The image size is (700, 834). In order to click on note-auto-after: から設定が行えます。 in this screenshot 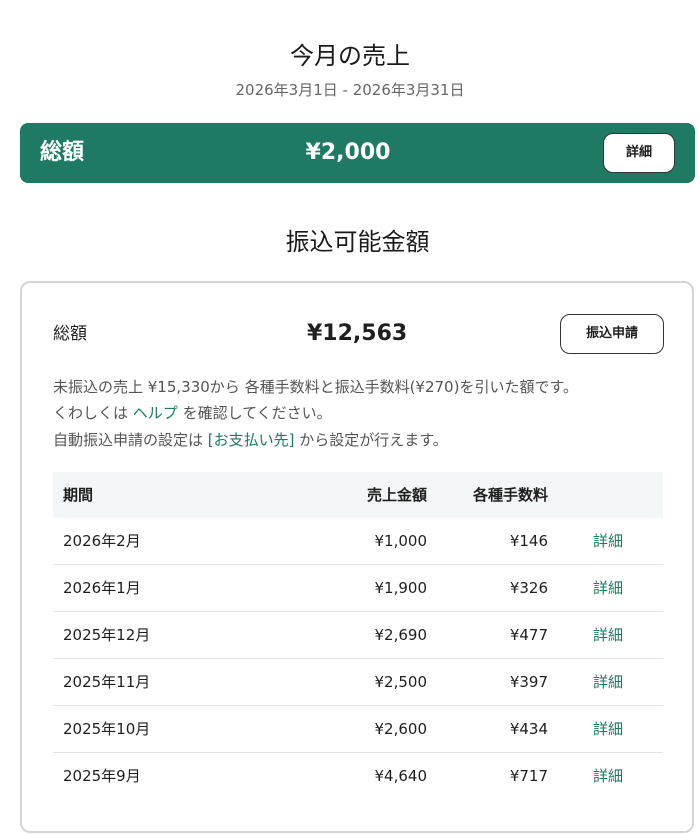, I will do `click(371, 440)`.